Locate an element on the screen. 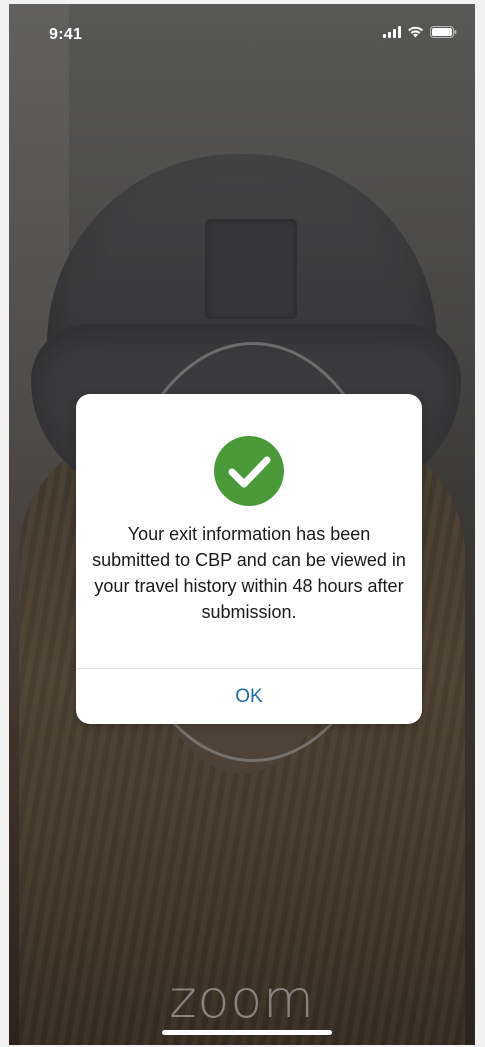 Image resolution: width=485 pixels, height=1047 pixels. signal-icon is located at coordinates (392, 32).